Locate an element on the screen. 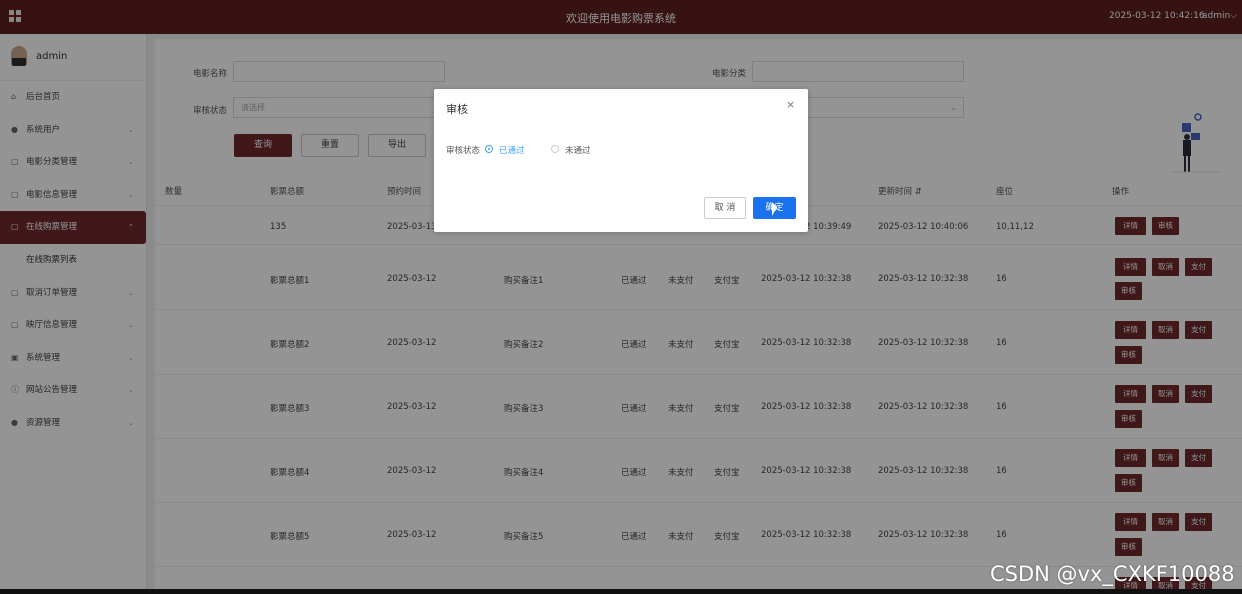 This screenshot has height=594, width=1242. review-dialog: 审核 × 审核状态 已通过 未通过 取 消 确定 is located at coordinates (621, 160).